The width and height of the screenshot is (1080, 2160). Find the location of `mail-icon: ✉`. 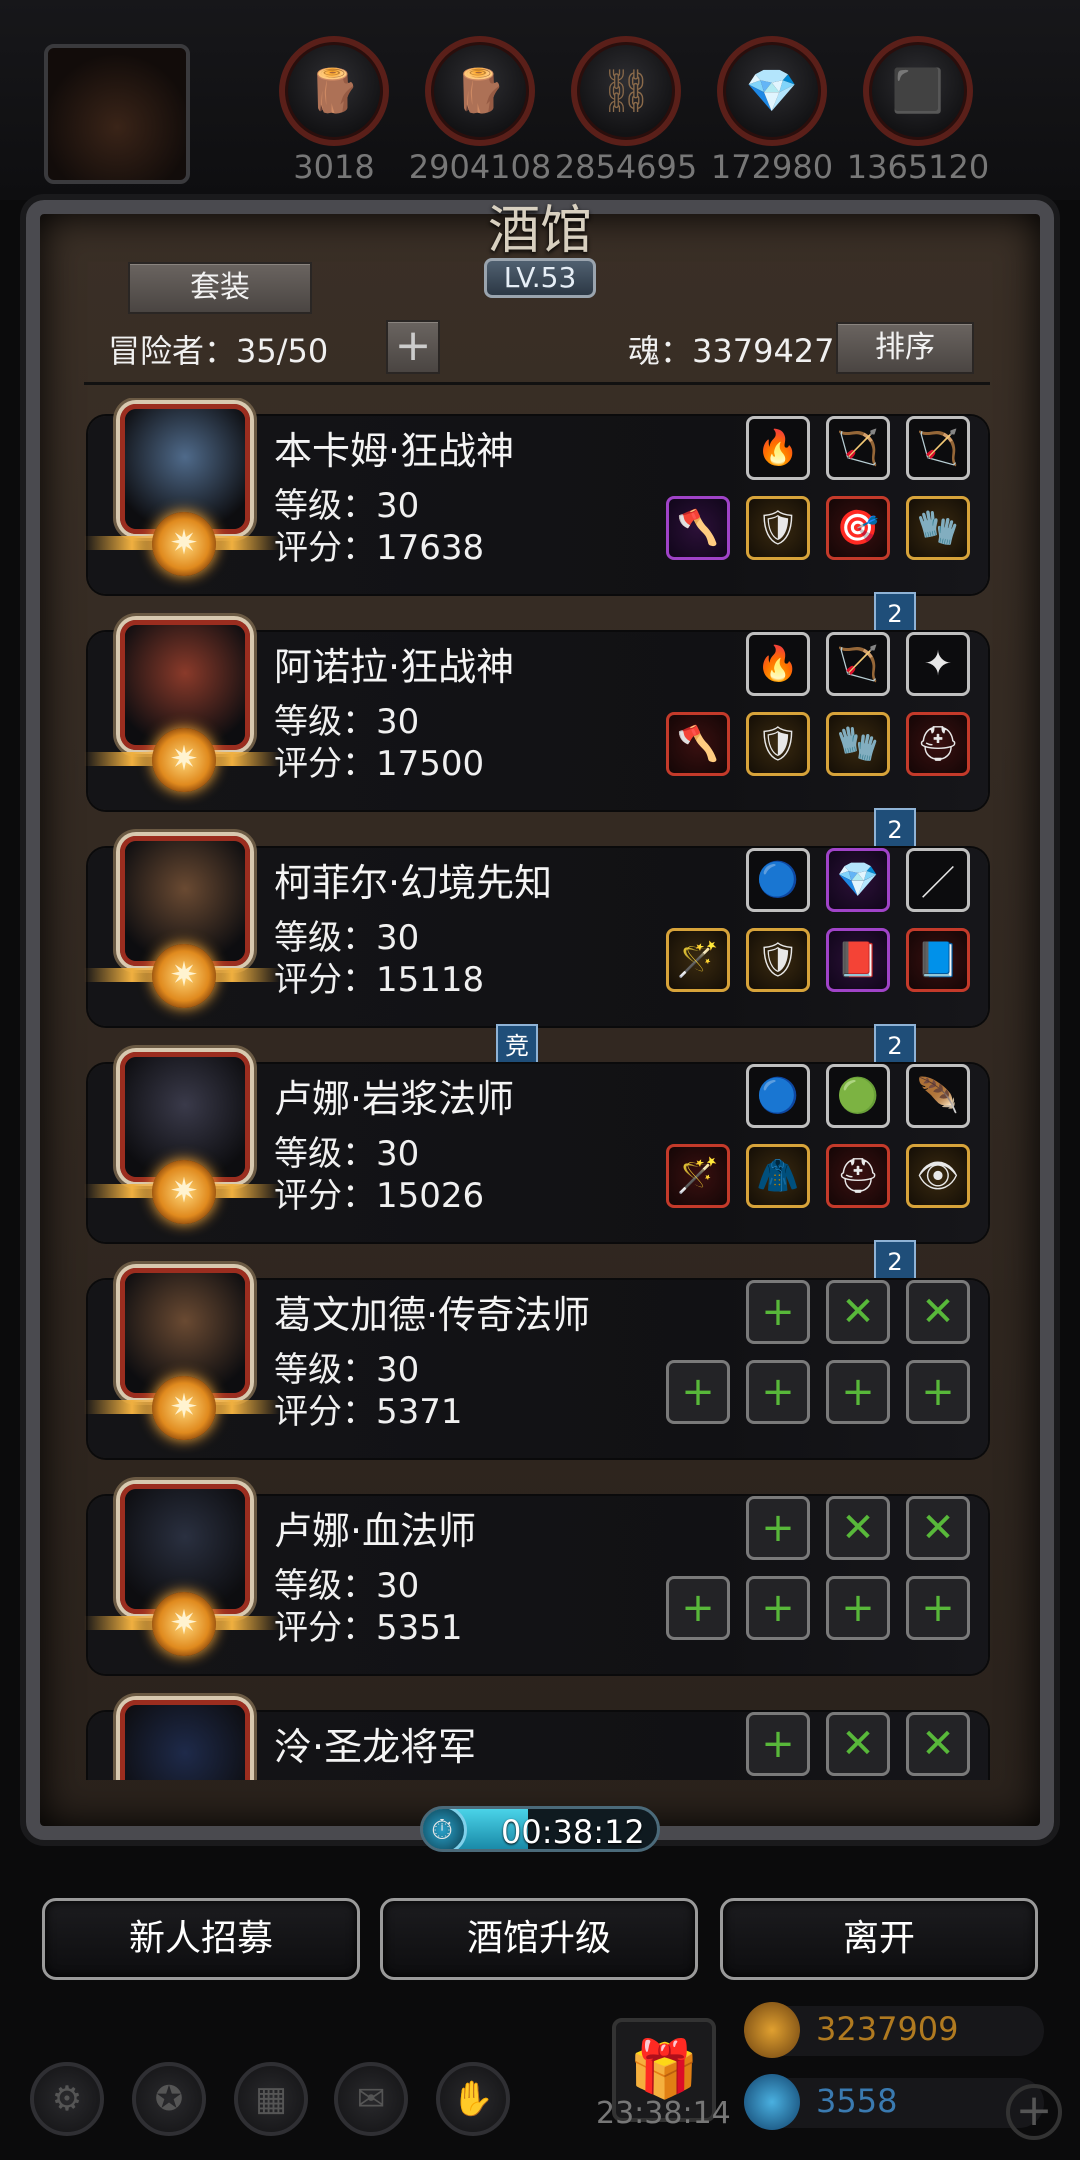

mail-icon: ✉ is located at coordinates (371, 2099).